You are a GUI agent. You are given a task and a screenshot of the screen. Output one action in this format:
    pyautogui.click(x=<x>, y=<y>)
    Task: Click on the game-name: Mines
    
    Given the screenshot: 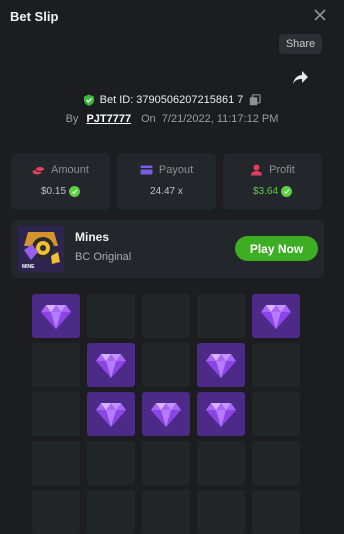 What is the action you would take?
    pyautogui.click(x=92, y=237)
    